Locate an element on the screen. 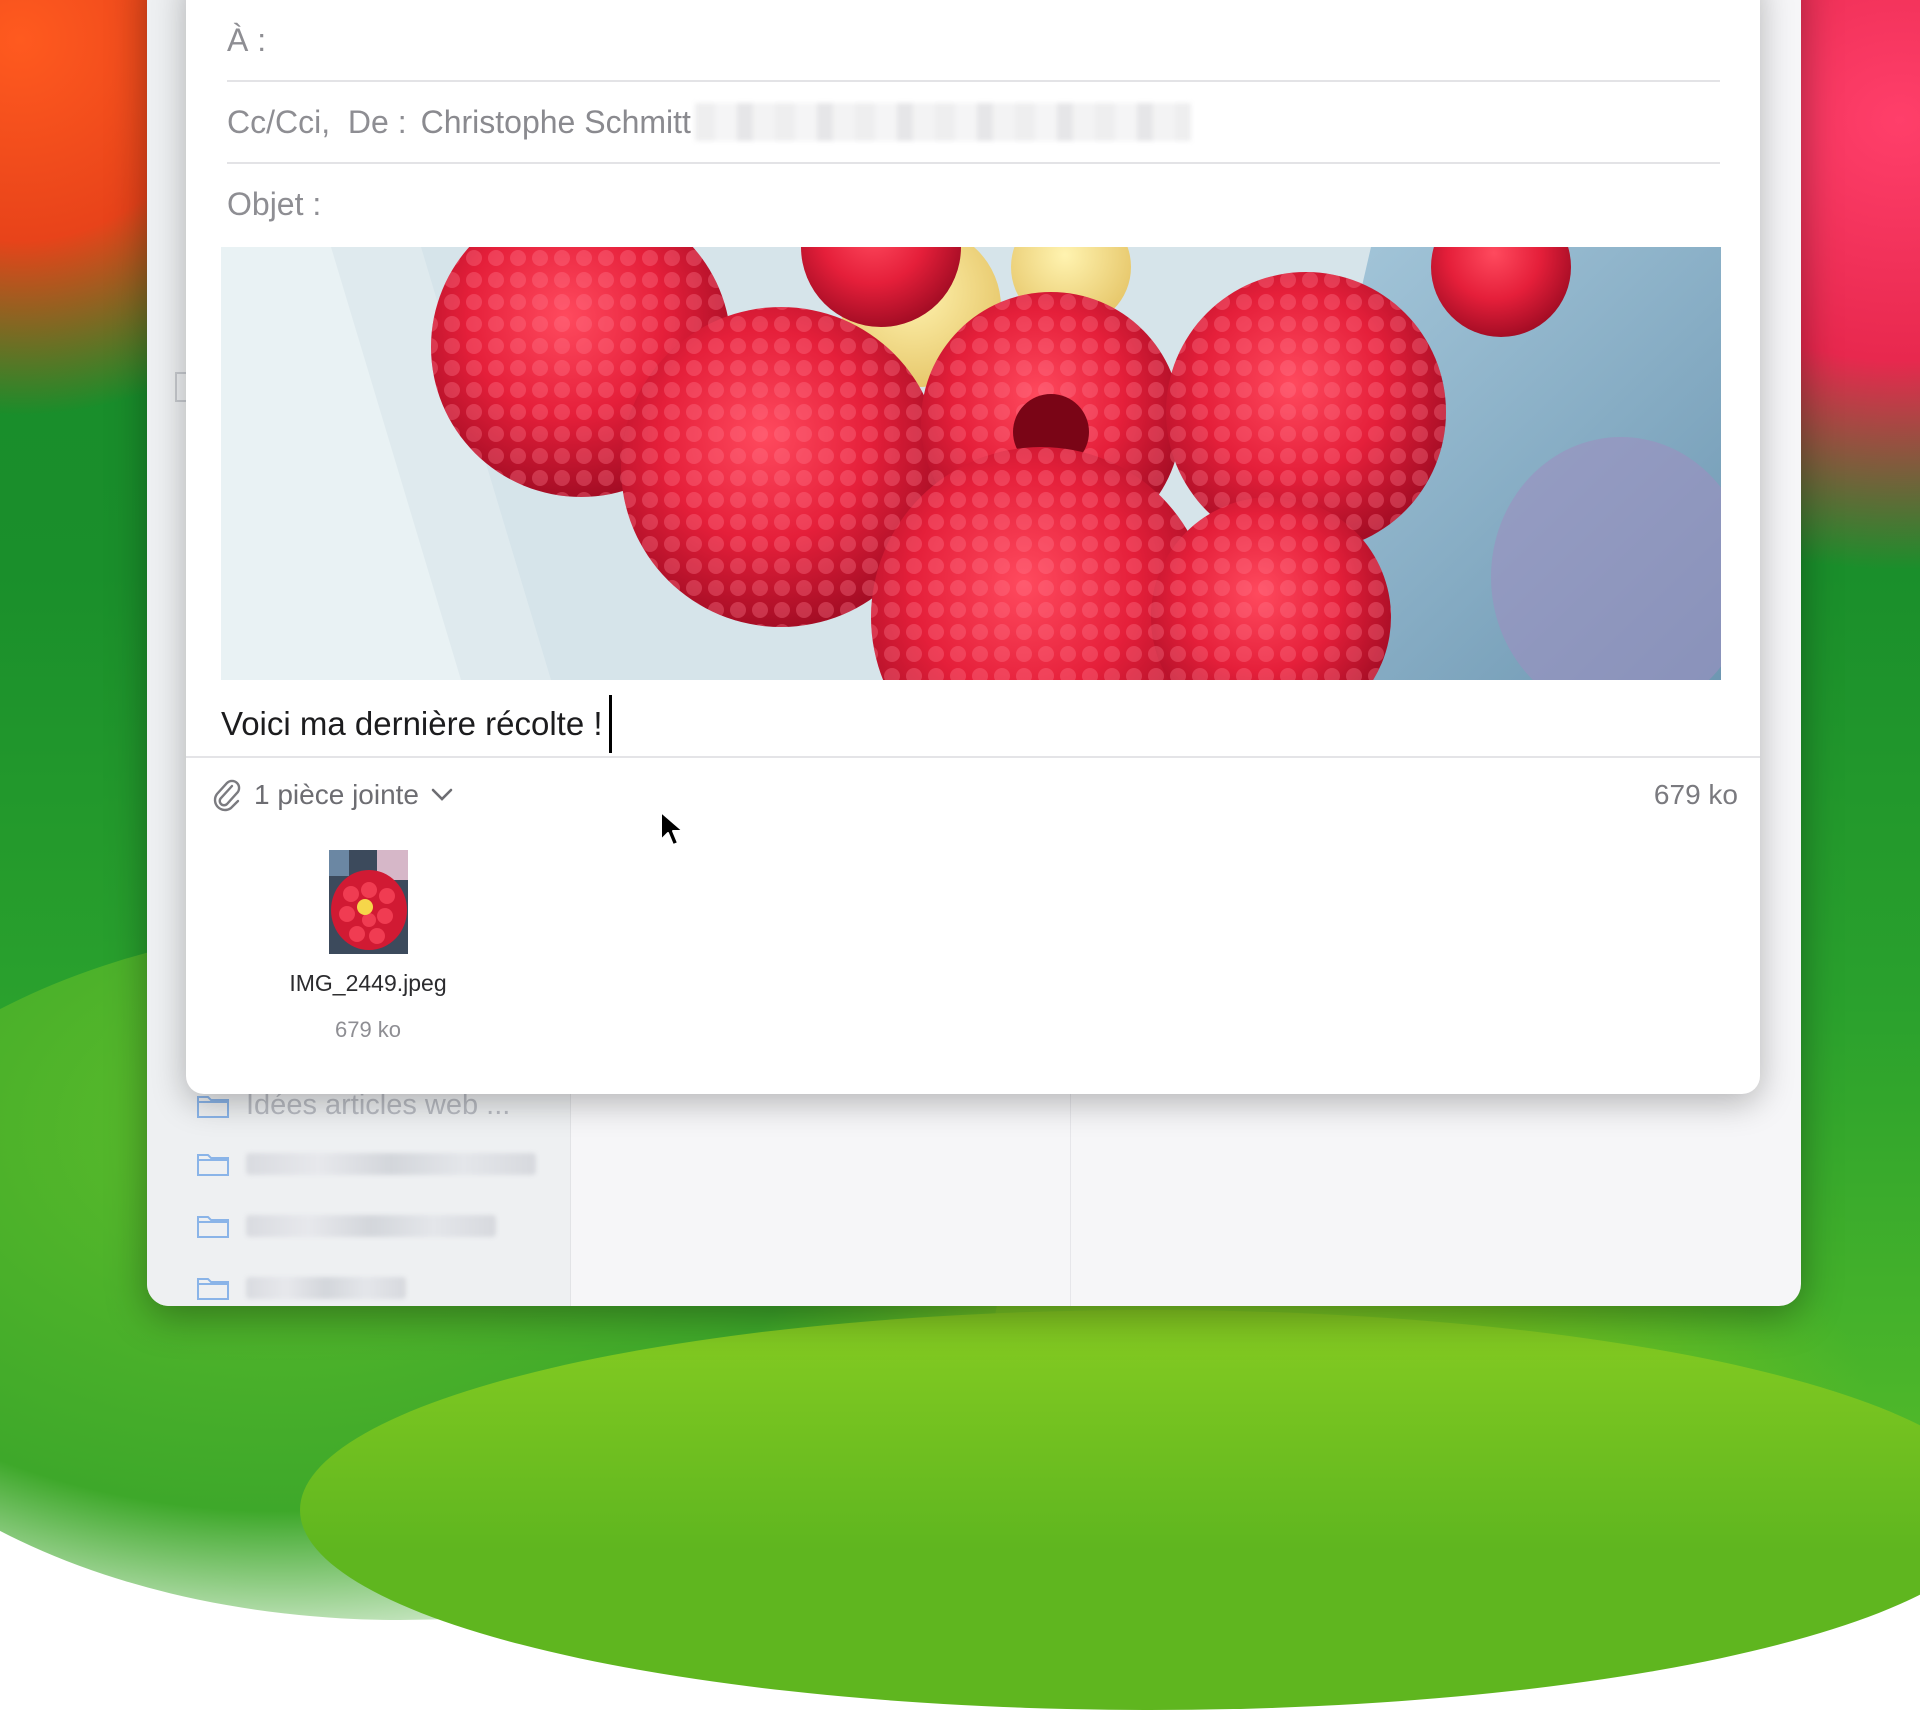 Image resolution: width=1920 pixels, height=1710 pixels. text-caret is located at coordinates (610, 724).